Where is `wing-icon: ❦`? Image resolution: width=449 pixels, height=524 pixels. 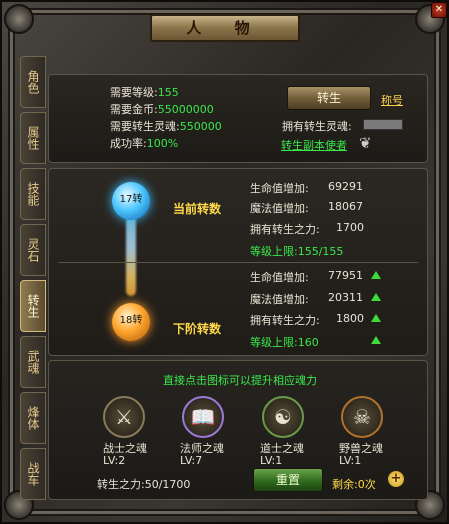
wing-icon: ❦ is located at coordinates (365, 143).